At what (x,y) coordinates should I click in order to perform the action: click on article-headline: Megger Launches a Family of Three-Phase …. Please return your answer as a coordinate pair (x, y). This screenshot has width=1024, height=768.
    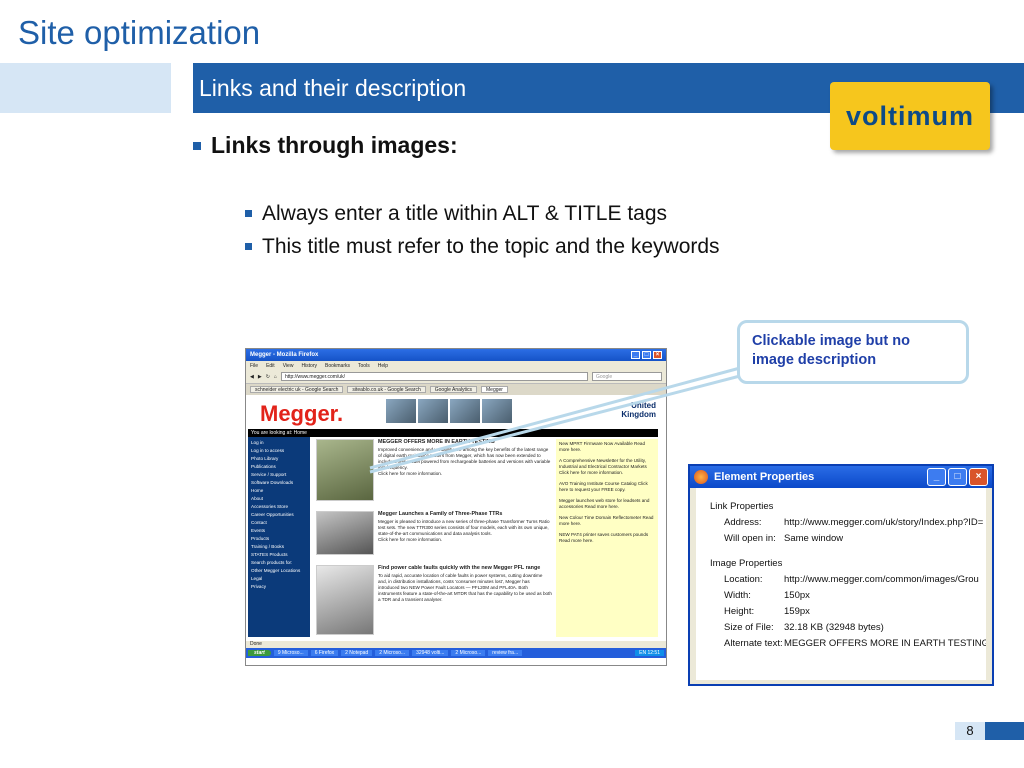
    Looking at the image, I should click on (465, 514).